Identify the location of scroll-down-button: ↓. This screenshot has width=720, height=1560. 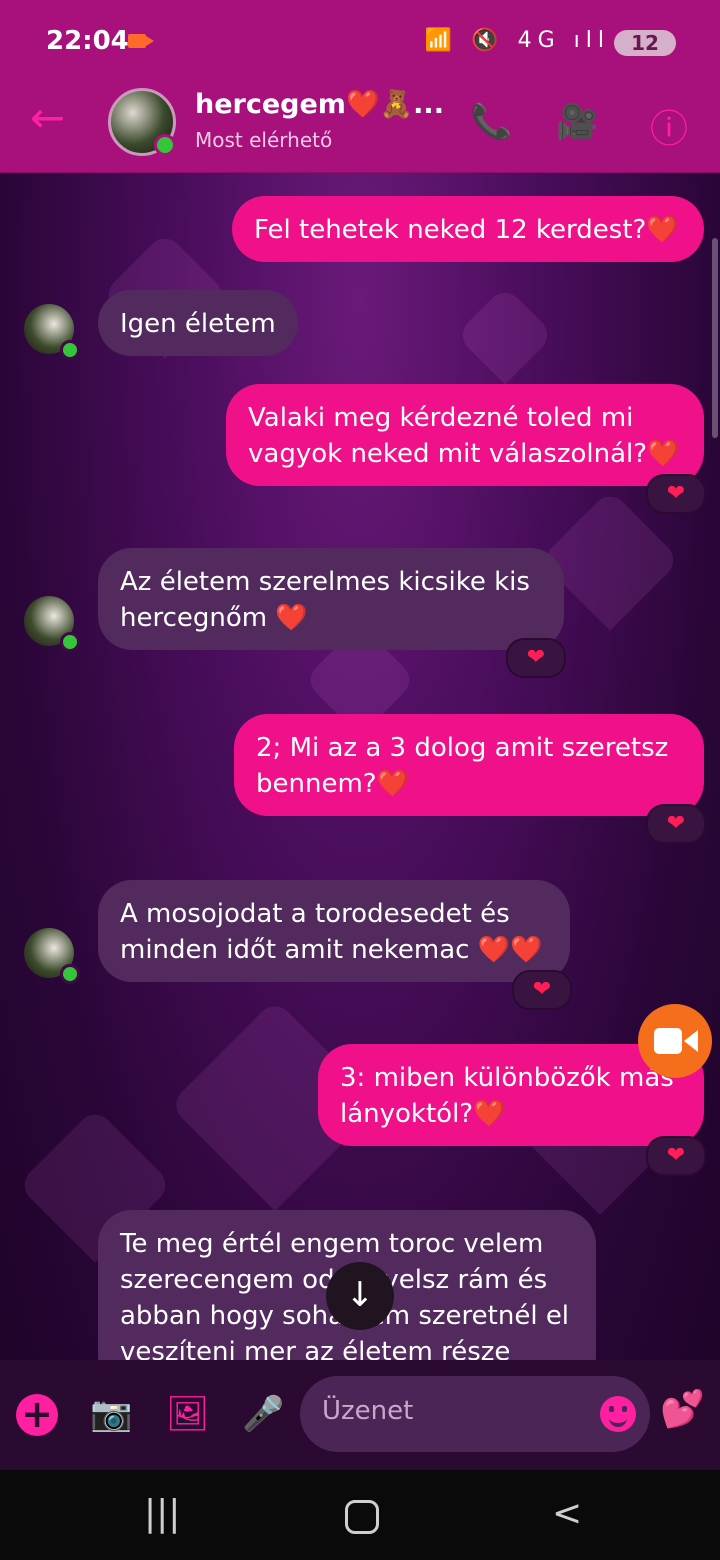
(360, 1296).